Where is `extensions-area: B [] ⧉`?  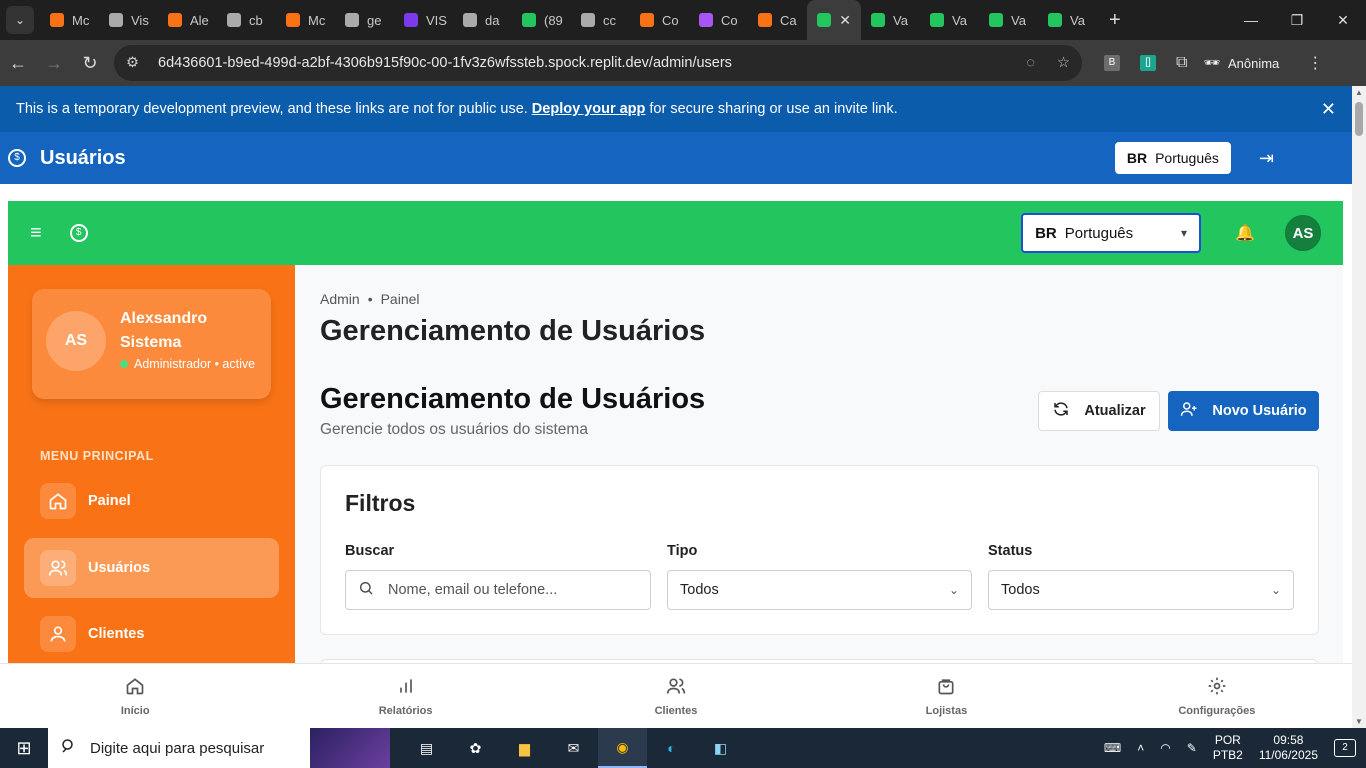 extensions-area: B [] ⧉ is located at coordinates (1145, 63).